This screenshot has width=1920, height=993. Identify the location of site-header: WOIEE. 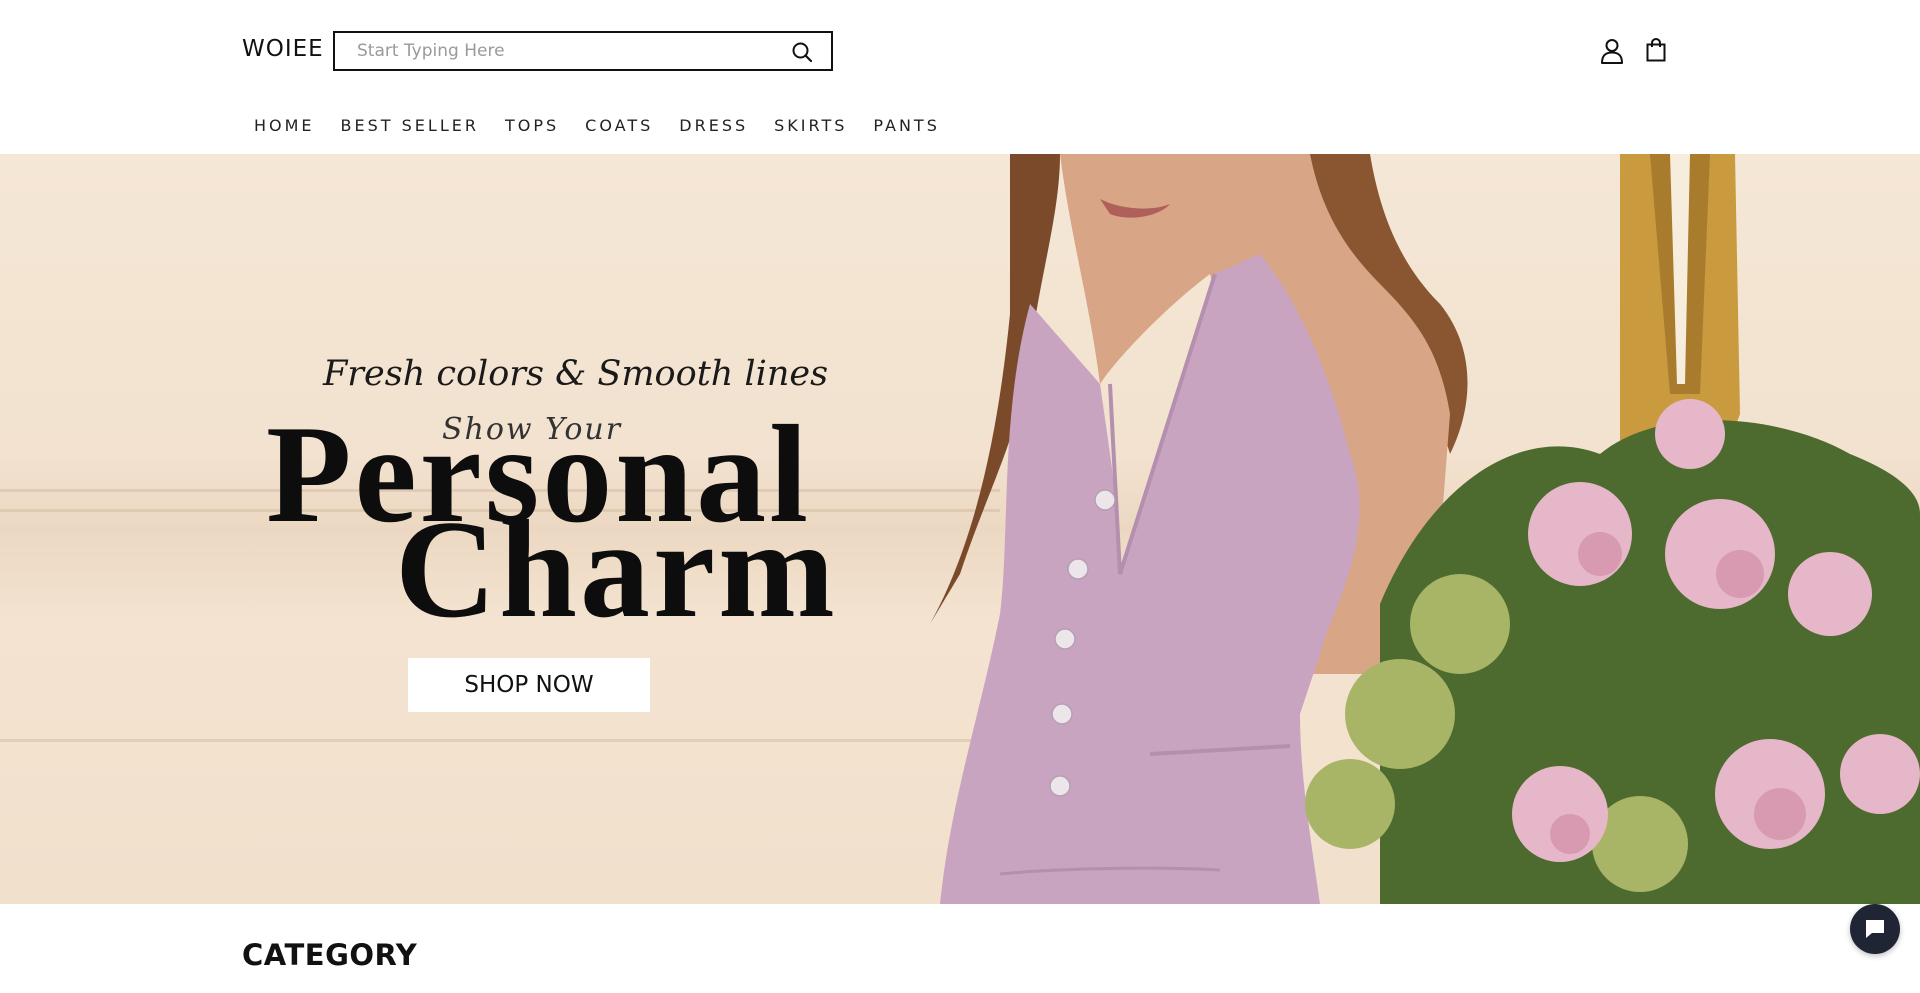
(960, 50).